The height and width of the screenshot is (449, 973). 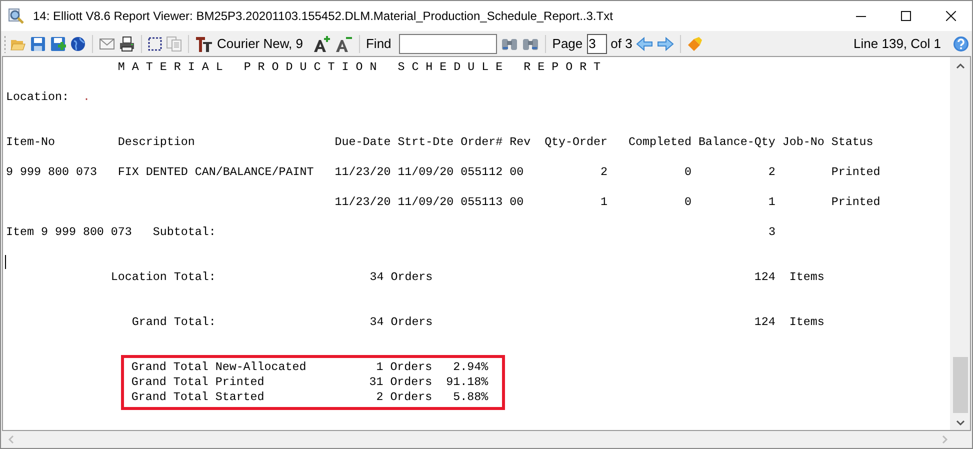 What do you see at coordinates (380, 367) in the screenshot?
I see `orders-count: 1` at bounding box center [380, 367].